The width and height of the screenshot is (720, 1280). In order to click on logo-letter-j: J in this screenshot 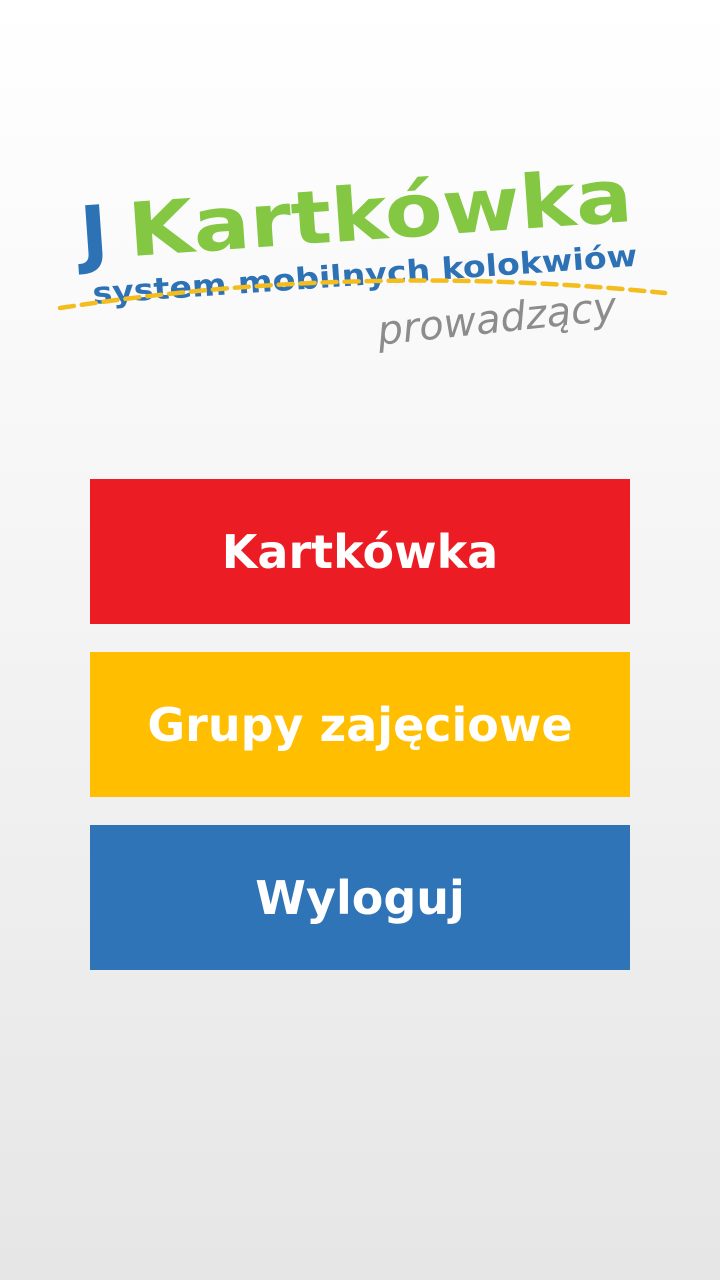, I will do `click(91, 234)`.